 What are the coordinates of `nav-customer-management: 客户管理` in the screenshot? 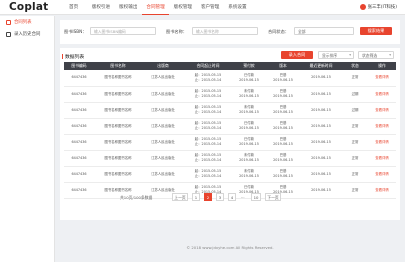 It's located at (209, 7).